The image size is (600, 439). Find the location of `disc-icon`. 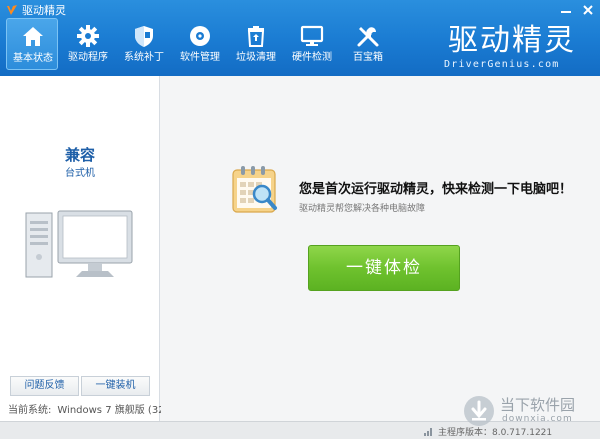

disc-icon is located at coordinates (200, 36).